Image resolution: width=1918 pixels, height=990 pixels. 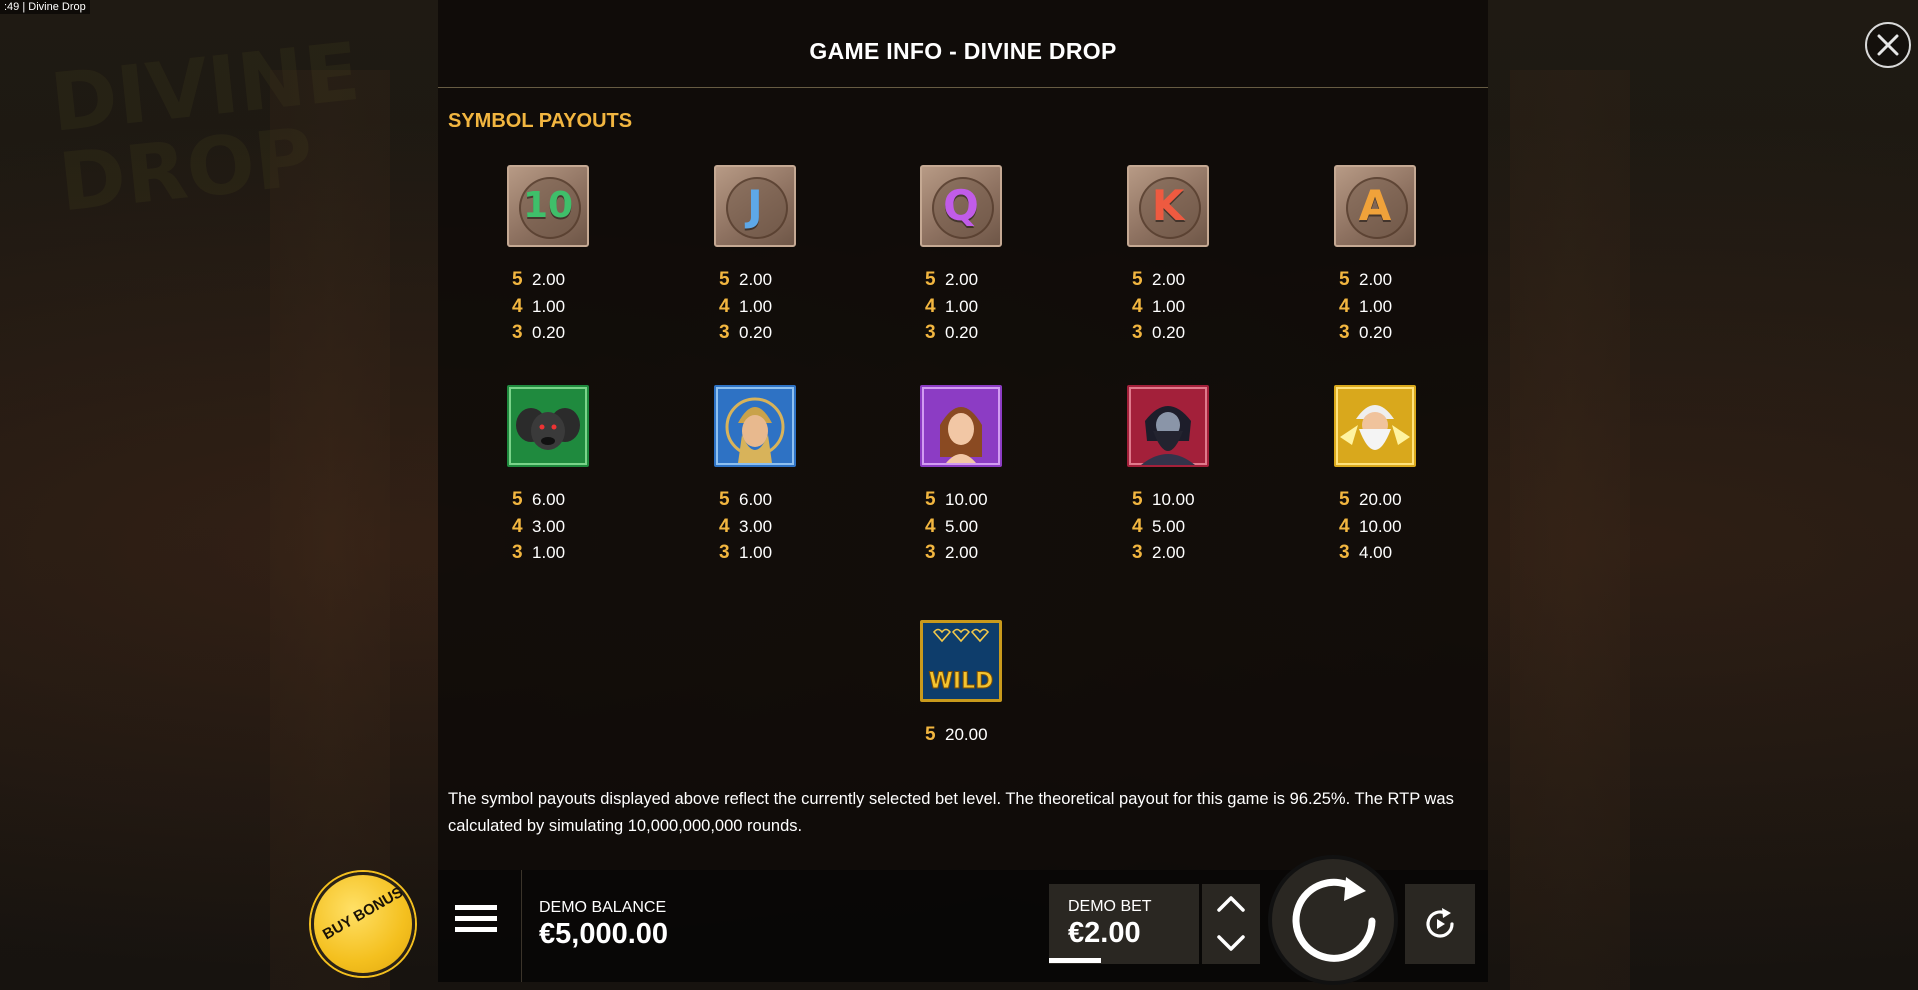 What do you see at coordinates (963, 51) in the screenshot?
I see `panel-title: GAME INFO - DIVINE DROP` at bounding box center [963, 51].